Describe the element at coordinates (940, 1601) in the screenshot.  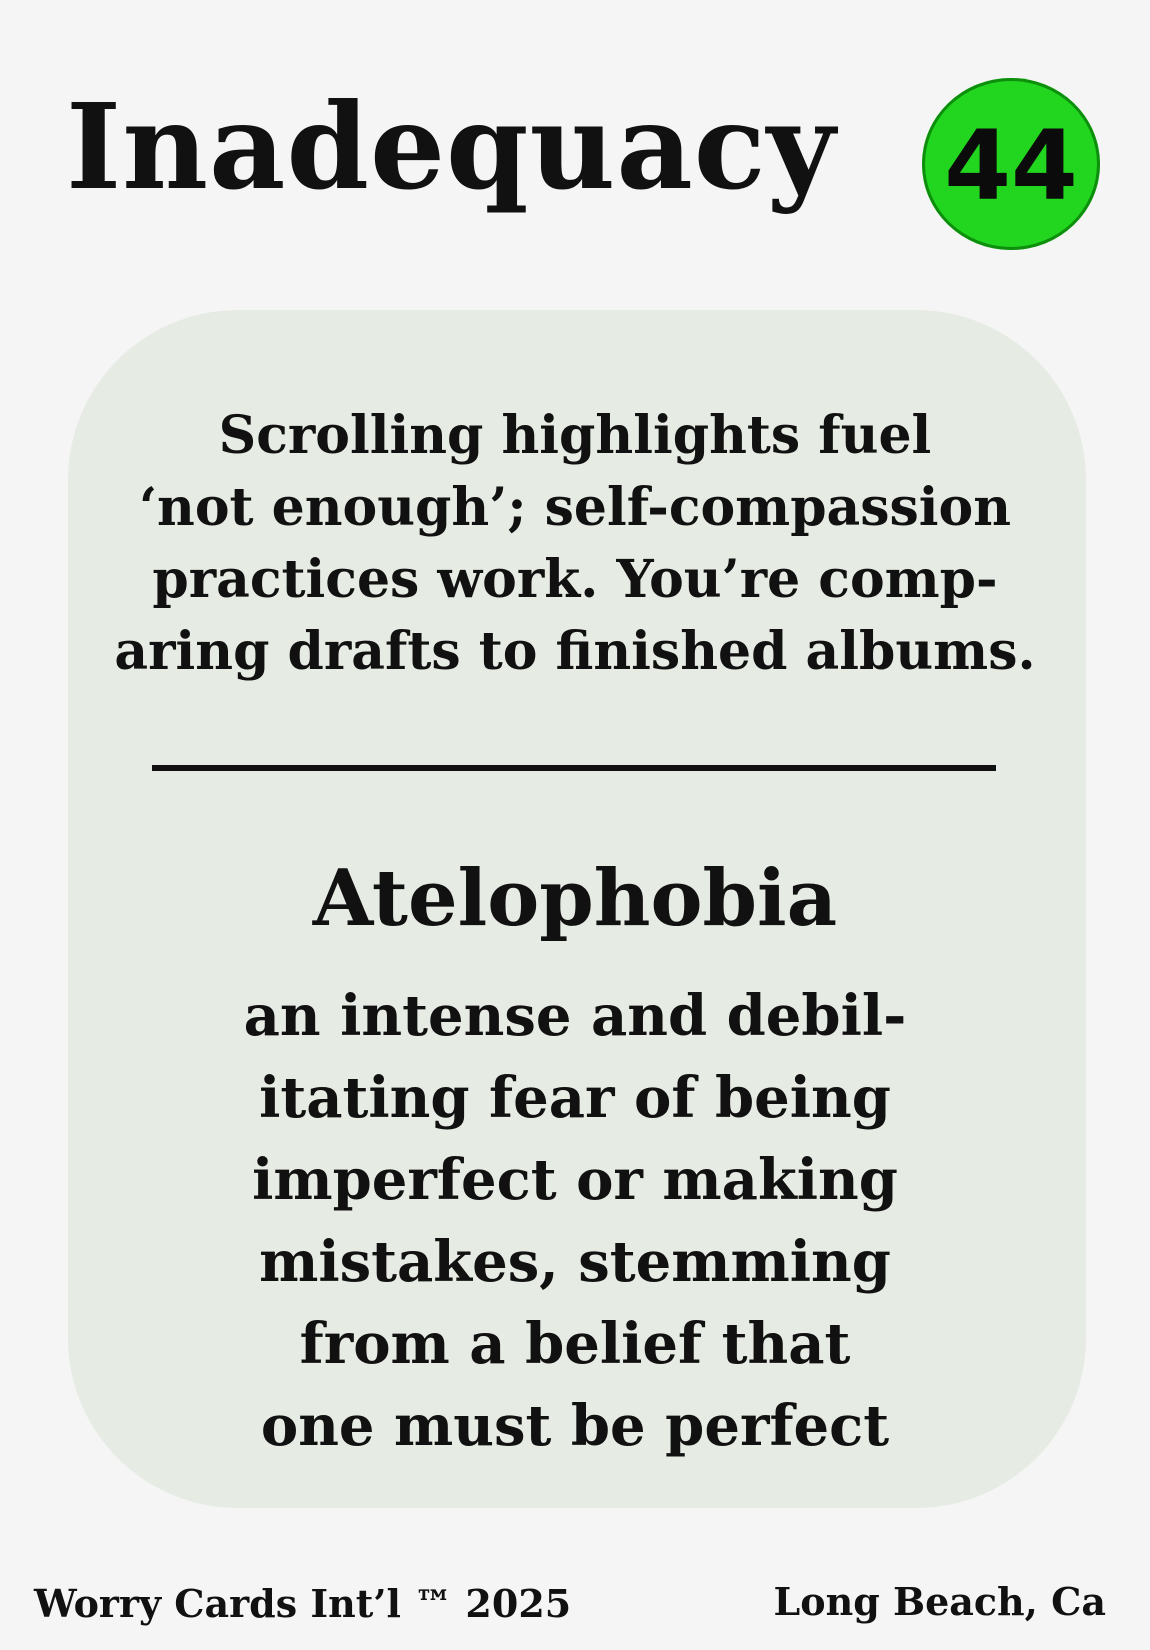
I see `footer-location: Long Beach, Ca` at that location.